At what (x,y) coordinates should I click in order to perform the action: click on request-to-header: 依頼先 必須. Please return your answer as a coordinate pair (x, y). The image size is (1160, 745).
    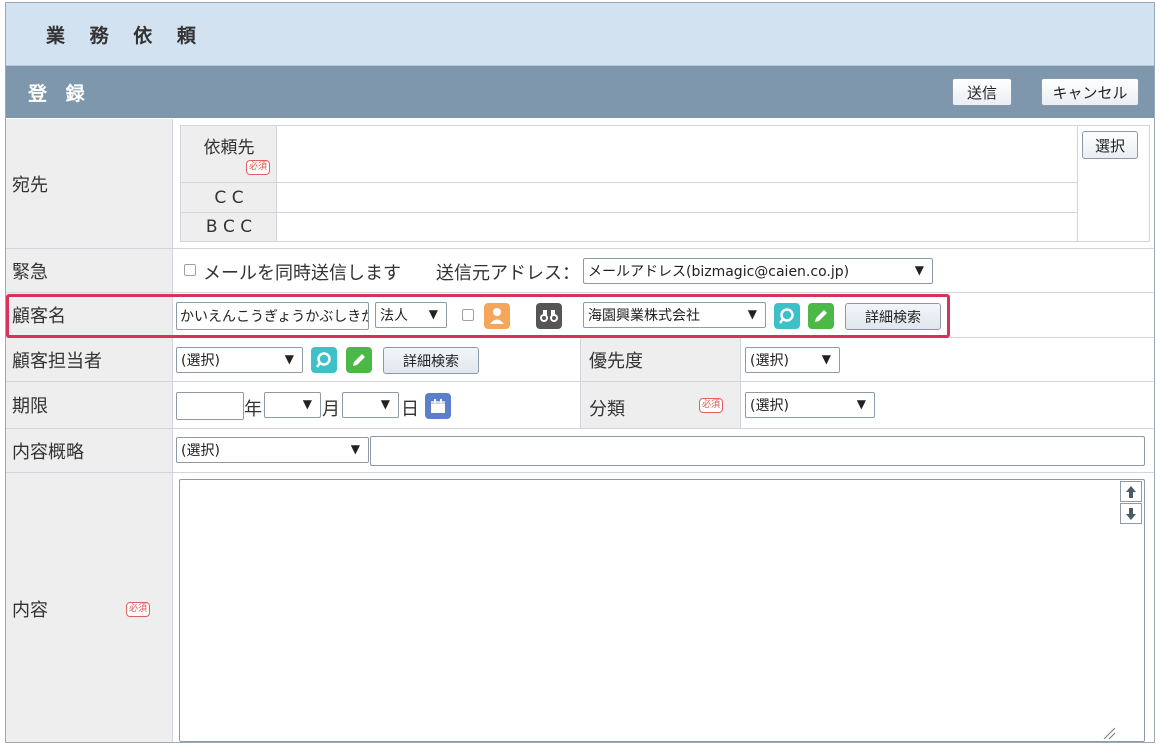
    Looking at the image, I should click on (229, 154).